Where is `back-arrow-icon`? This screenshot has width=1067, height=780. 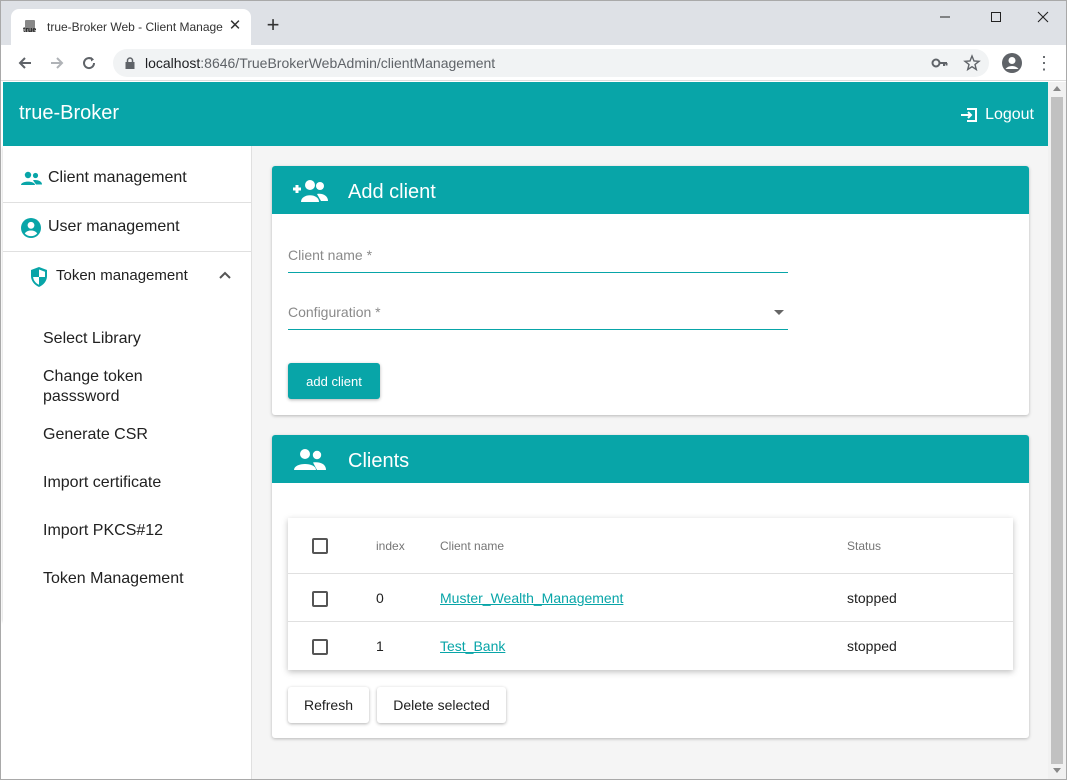
back-arrow-icon is located at coordinates (25, 63).